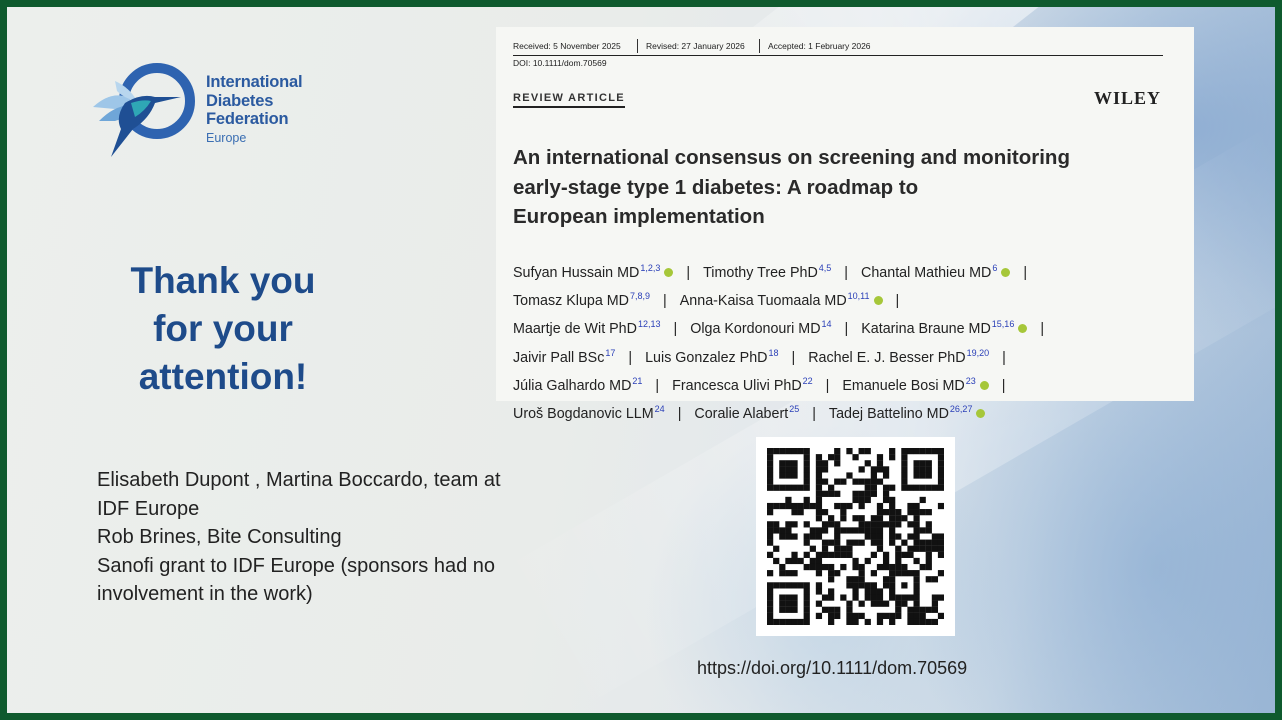 The height and width of the screenshot is (720, 1282). I want to click on author-name-text: Coralie Alabert, so click(741, 414).